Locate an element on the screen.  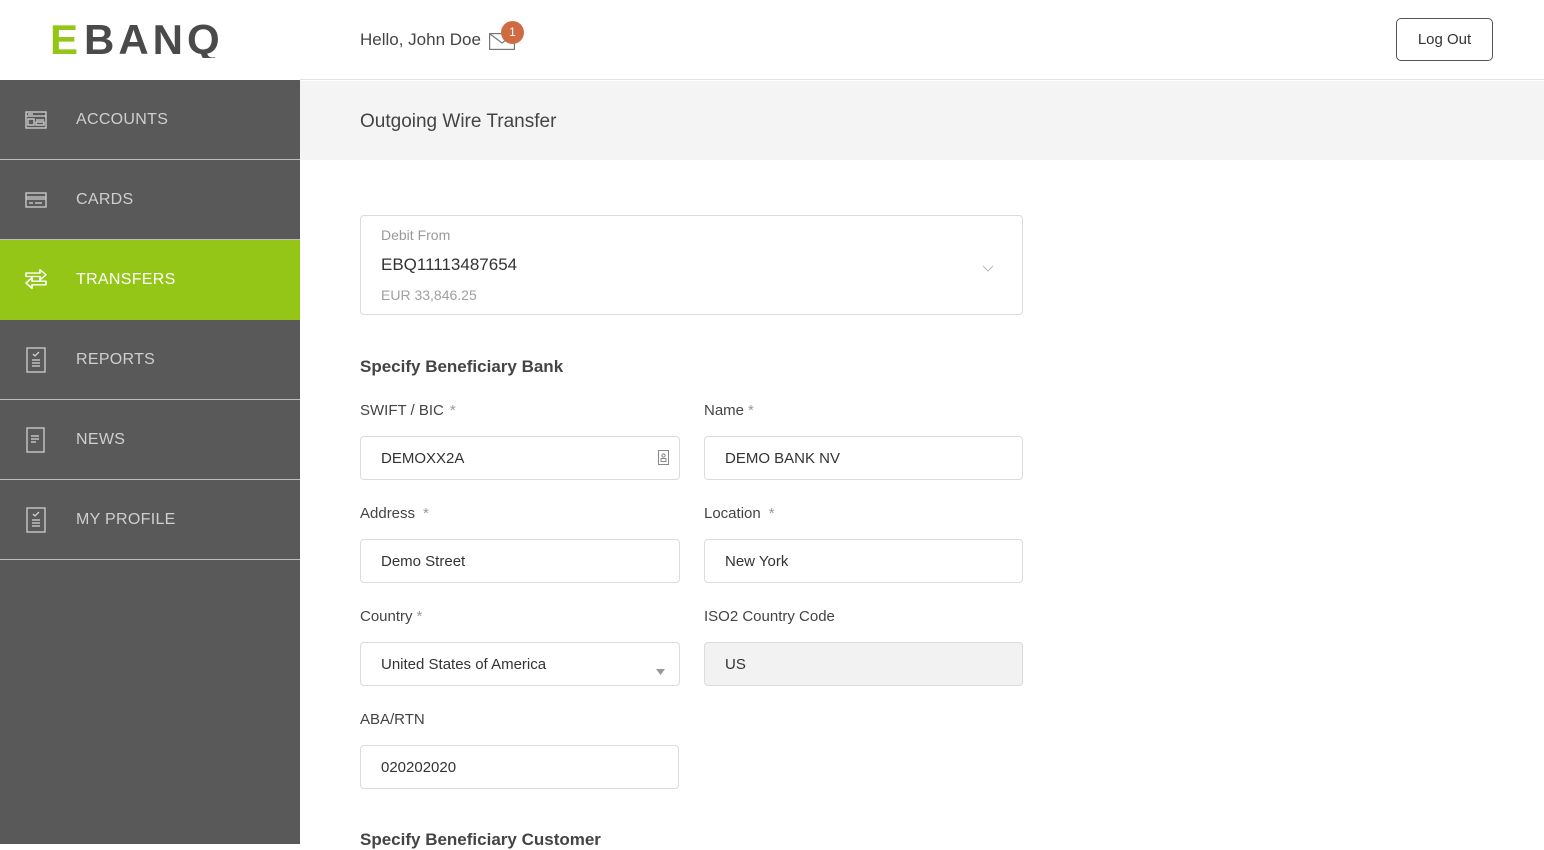
card-icon is located at coordinates (38, 199).